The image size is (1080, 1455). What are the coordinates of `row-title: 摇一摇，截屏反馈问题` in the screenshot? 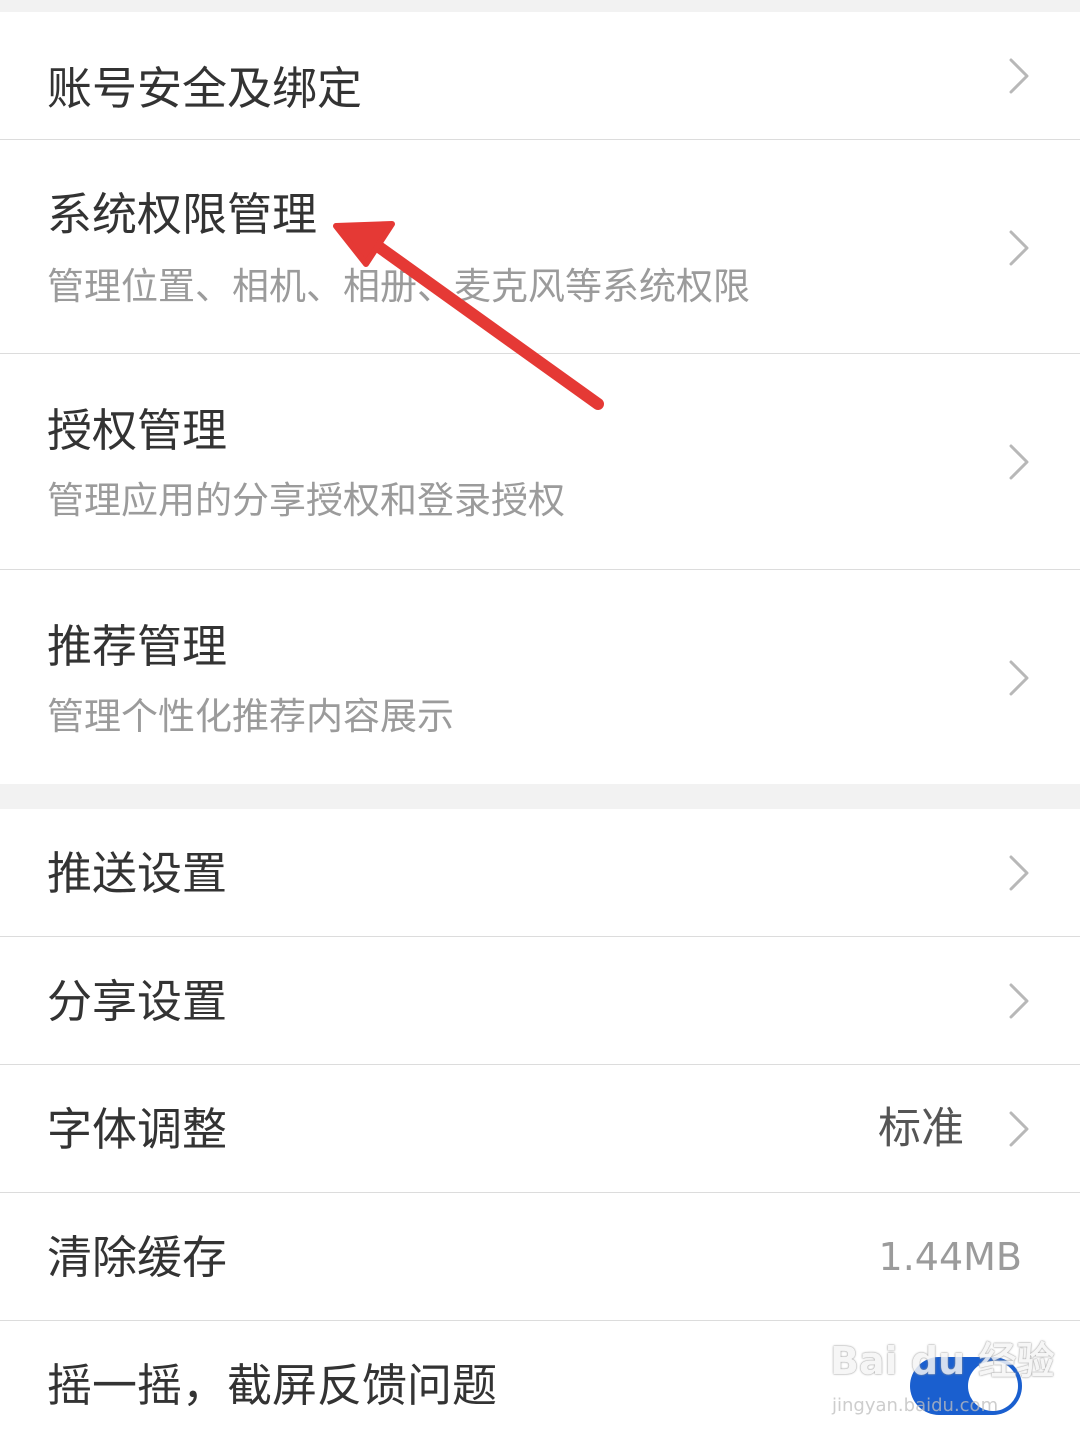 It's located at (272, 1385).